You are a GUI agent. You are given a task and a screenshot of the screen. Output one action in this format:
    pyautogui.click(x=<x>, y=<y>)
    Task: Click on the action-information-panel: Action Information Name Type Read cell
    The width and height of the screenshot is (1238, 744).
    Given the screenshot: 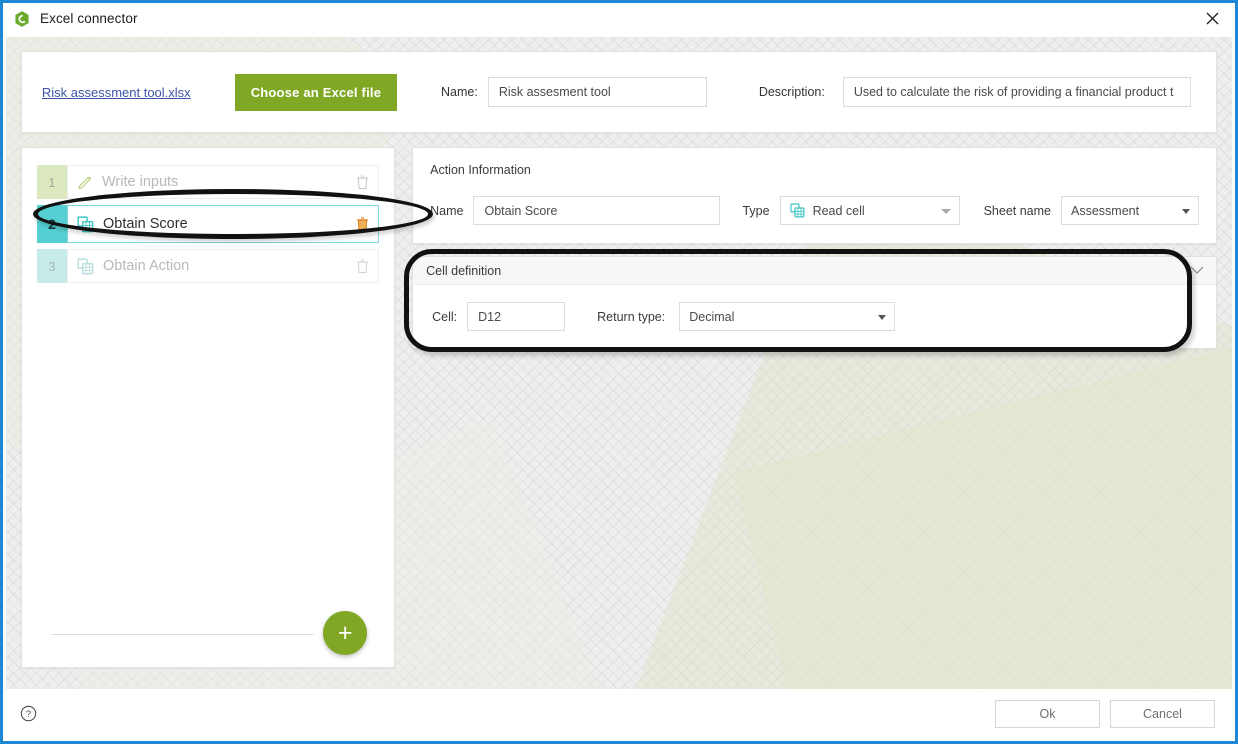 What is the action you would take?
    pyautogui.click(x=814, y=195)
    